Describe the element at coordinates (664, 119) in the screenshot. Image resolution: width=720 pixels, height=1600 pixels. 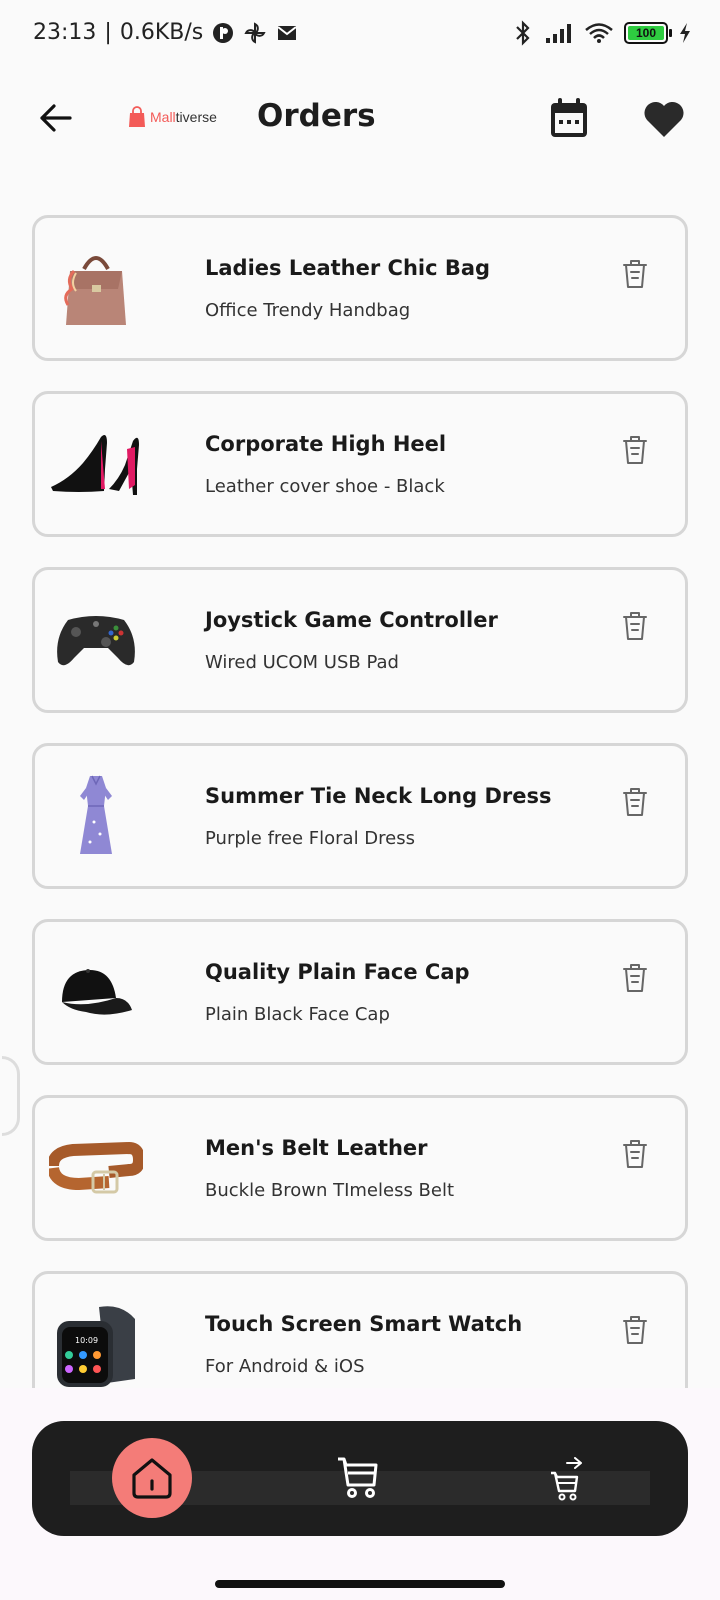
I see `heart-icon` at that location.